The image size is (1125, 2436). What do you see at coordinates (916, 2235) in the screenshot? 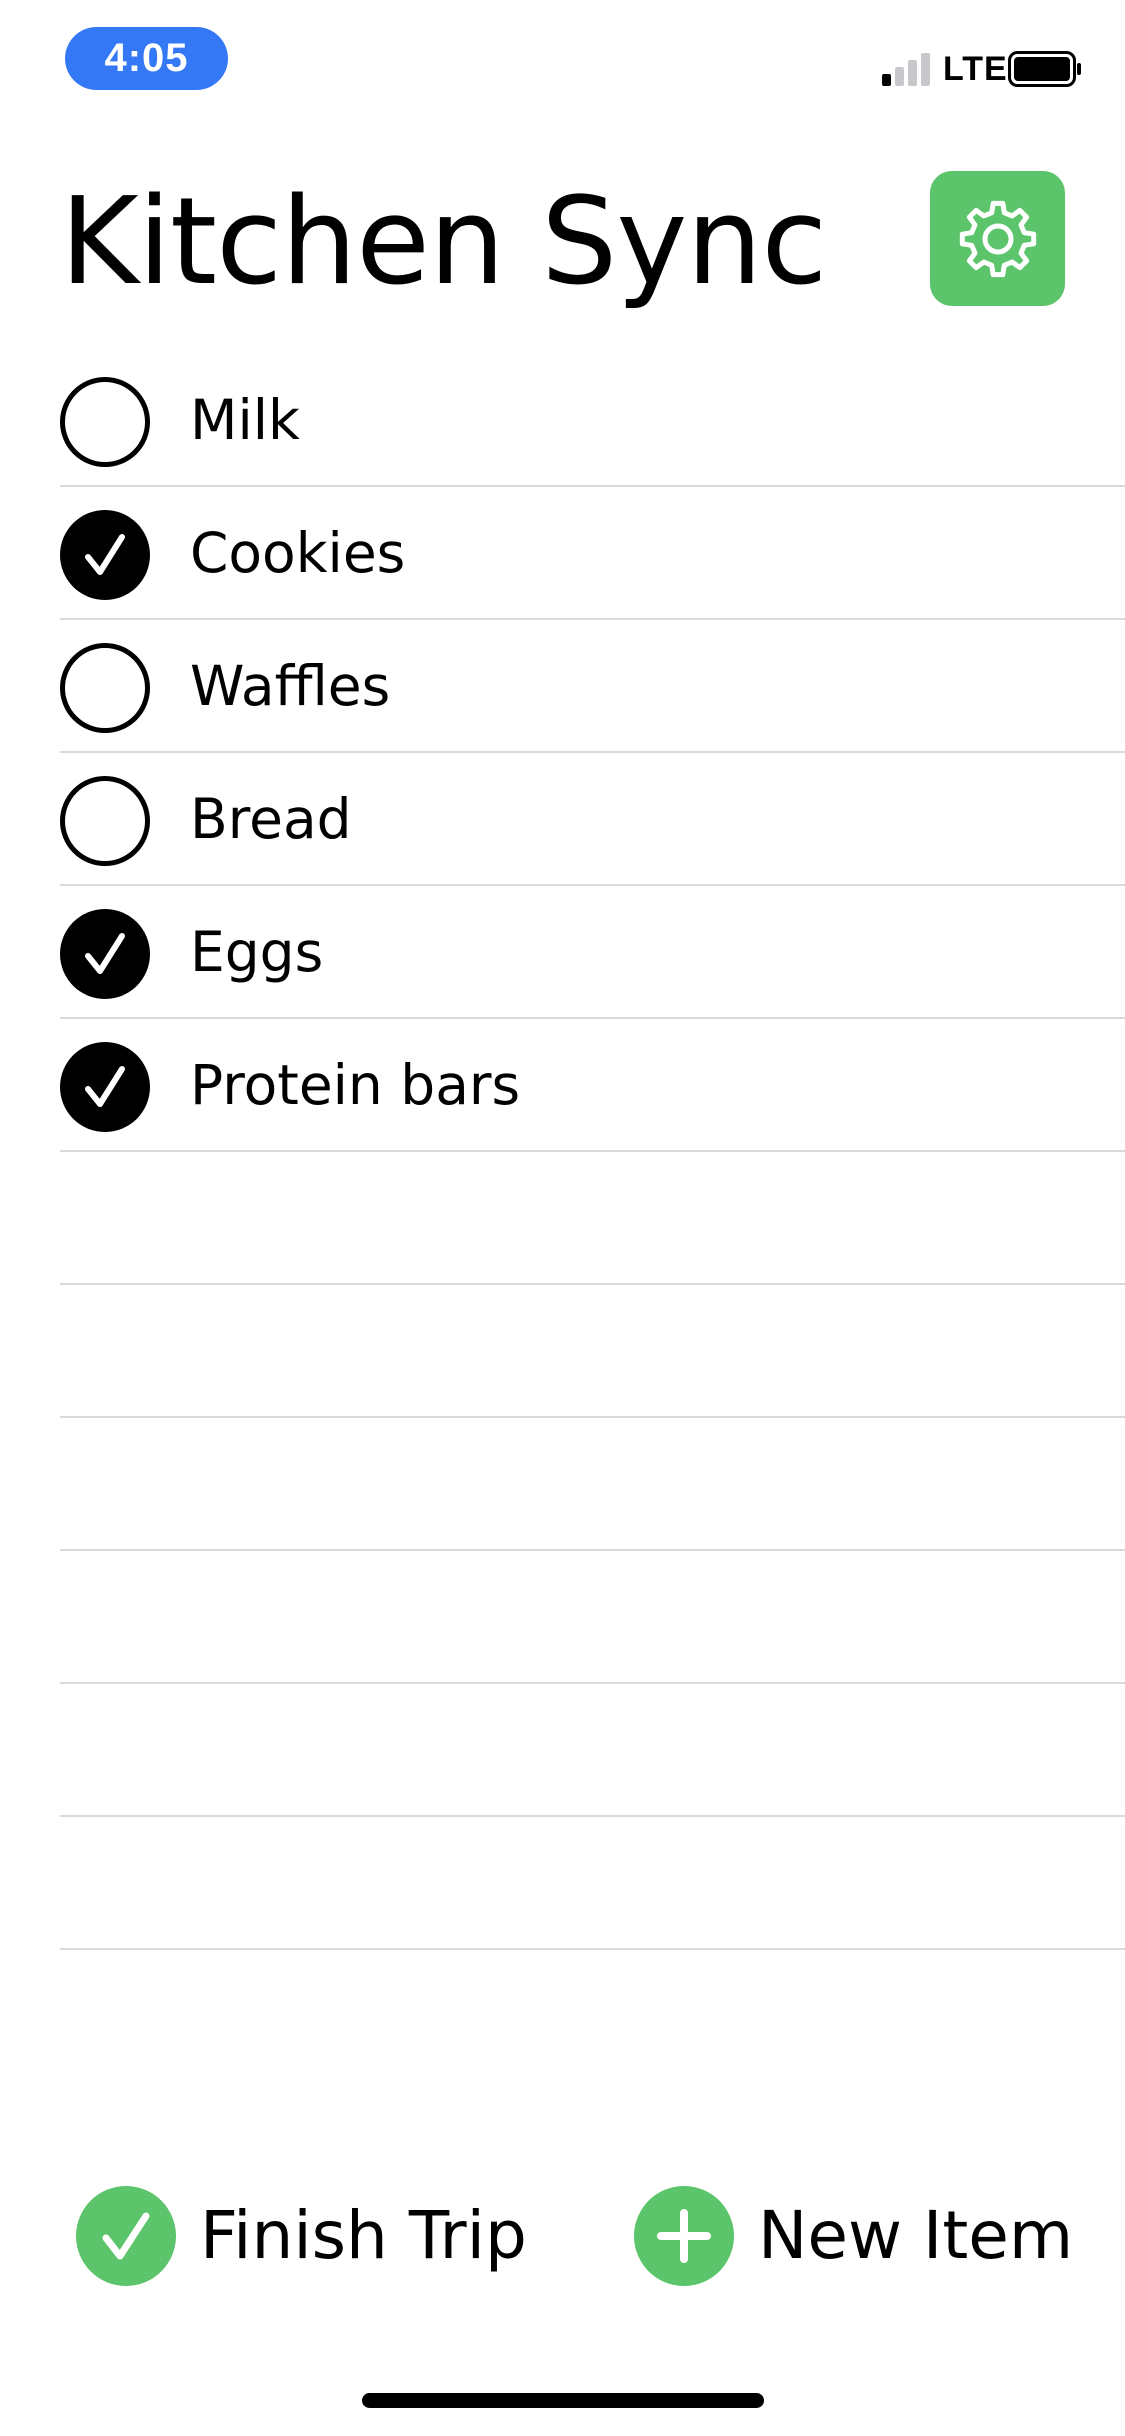
I see `new-item-label: New Item` at bounding box center [916, 2235].